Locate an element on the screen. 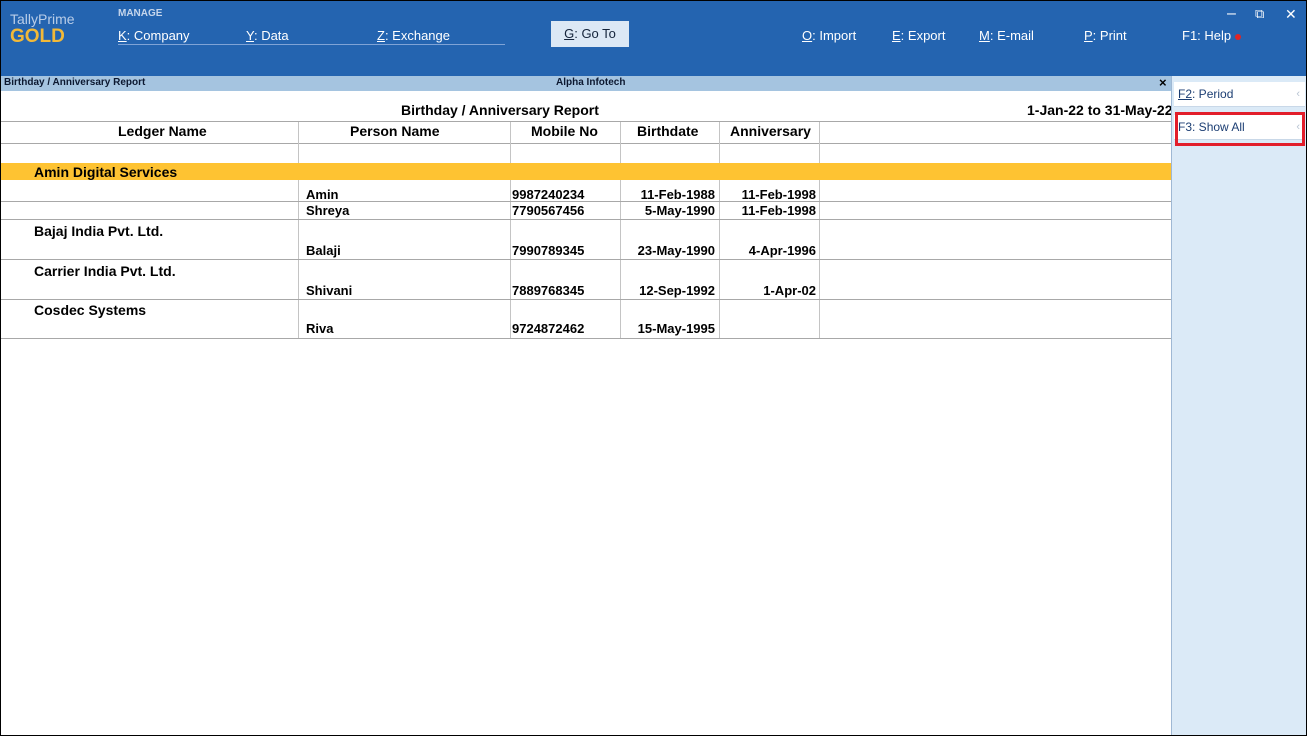  menu-email-label: : E-mail is located at coordinates (1011, 35).